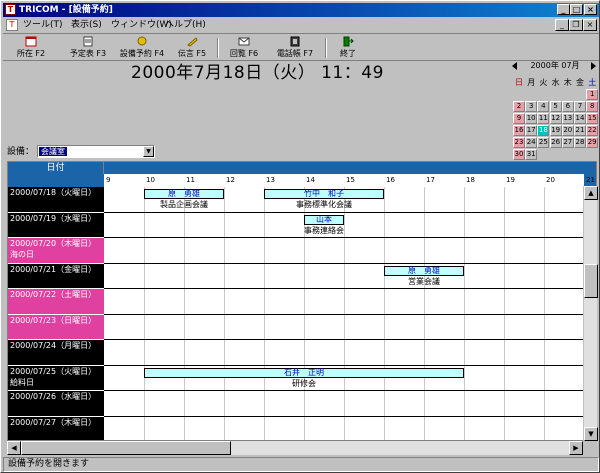  Describe the element at coordinates (142, 48) in the screenshot. I see `equipment-button: 設備予約 F4` at that location.